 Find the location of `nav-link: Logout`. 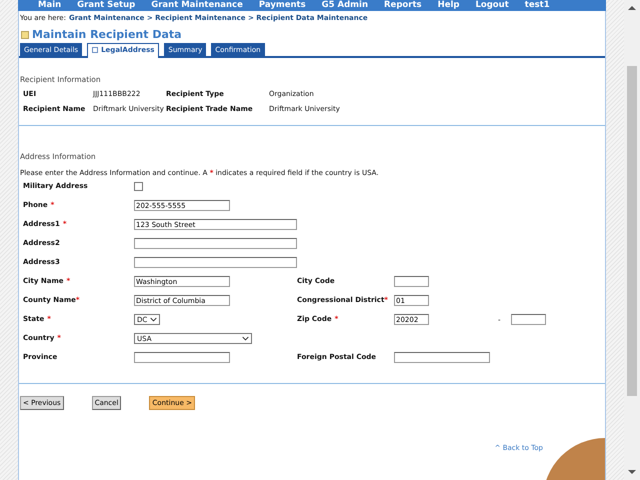

nav-link: Logout is located at coordinates (492, 5).